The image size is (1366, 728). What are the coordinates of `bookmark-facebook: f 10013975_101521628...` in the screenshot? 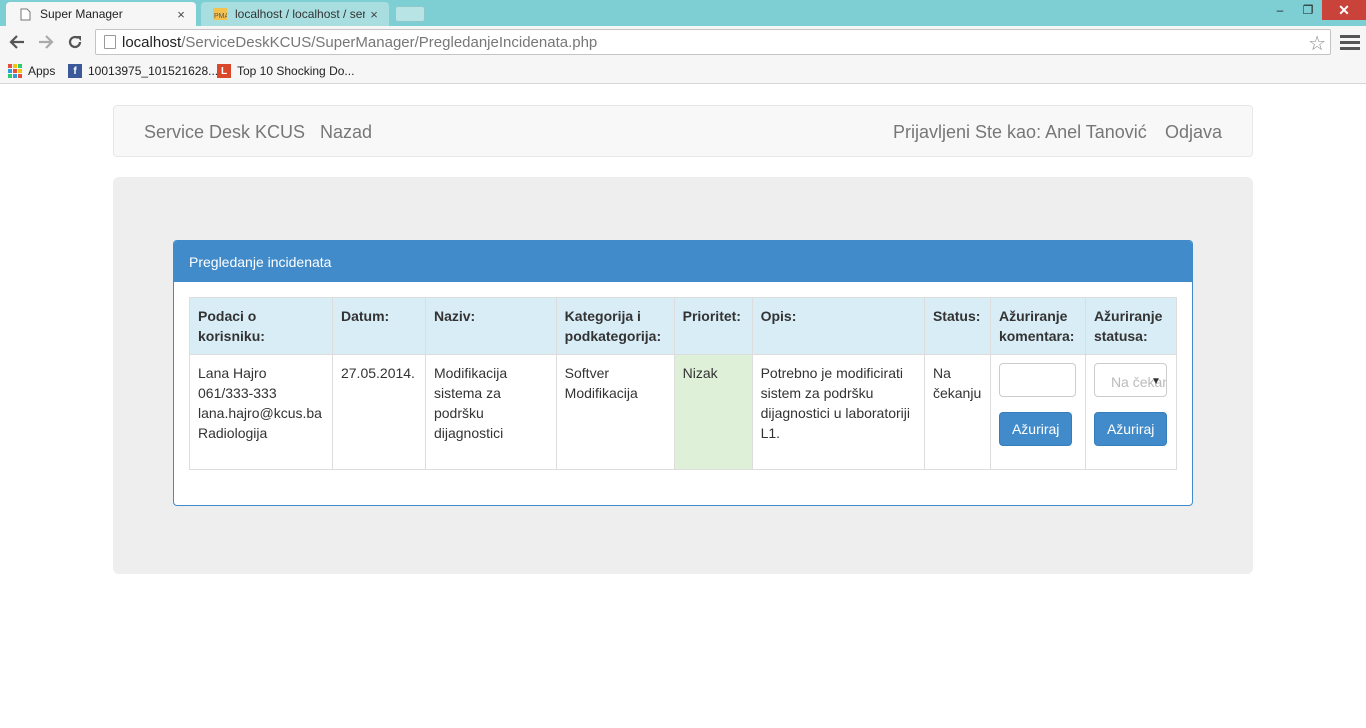 It's located at (143, 71).